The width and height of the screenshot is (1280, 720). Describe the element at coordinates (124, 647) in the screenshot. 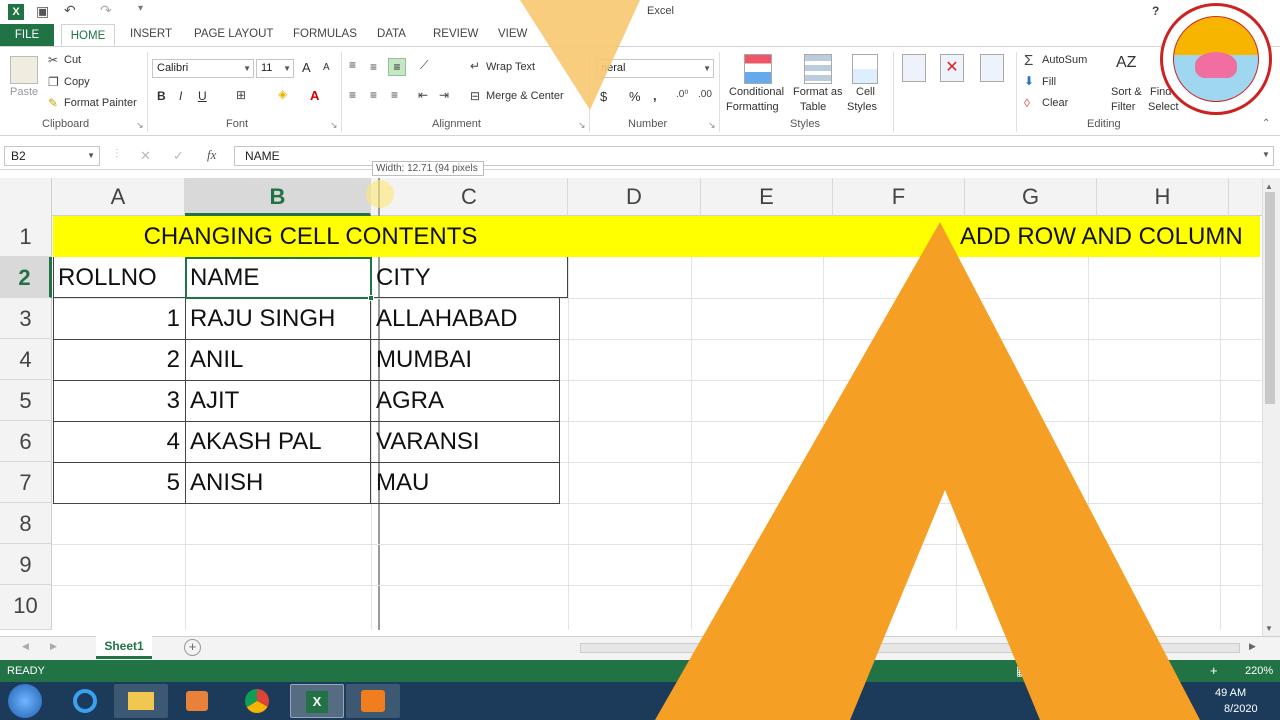

I see `sheet-tab-sheet1: Sheet1` at that location.